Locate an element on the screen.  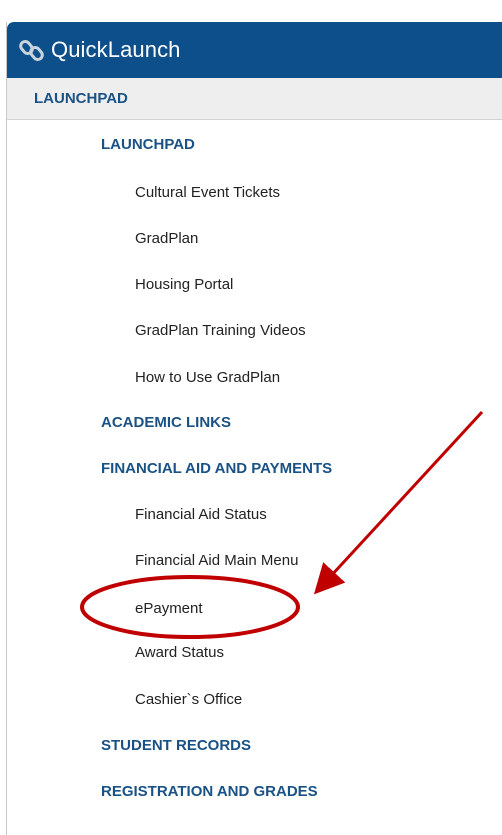
menu-item-financial-aid-status: Financial Aid Status is located at coordinates (201, 514).